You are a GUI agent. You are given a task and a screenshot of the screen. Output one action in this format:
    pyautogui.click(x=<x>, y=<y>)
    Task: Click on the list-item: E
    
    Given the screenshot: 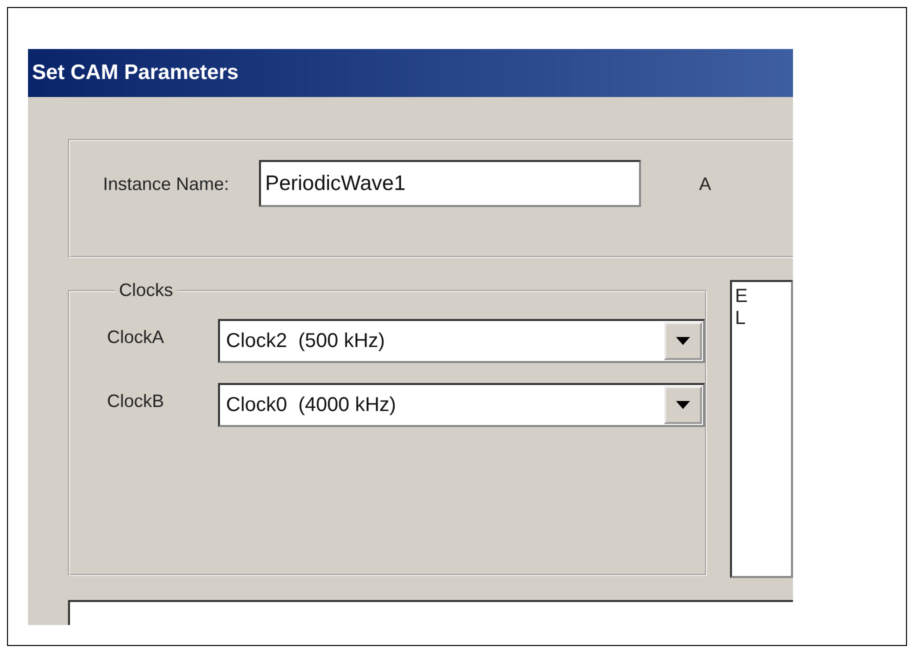 What is the action you would take?
    pyautogui.click(x=763, y=297)
    